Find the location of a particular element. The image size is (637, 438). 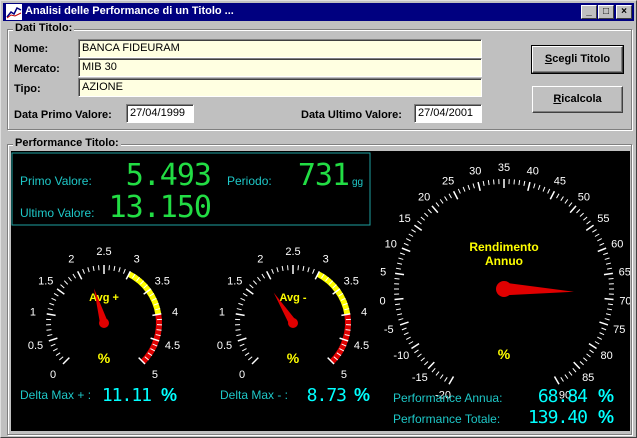

tick-label: -10 is located at coordinates (401, 356).